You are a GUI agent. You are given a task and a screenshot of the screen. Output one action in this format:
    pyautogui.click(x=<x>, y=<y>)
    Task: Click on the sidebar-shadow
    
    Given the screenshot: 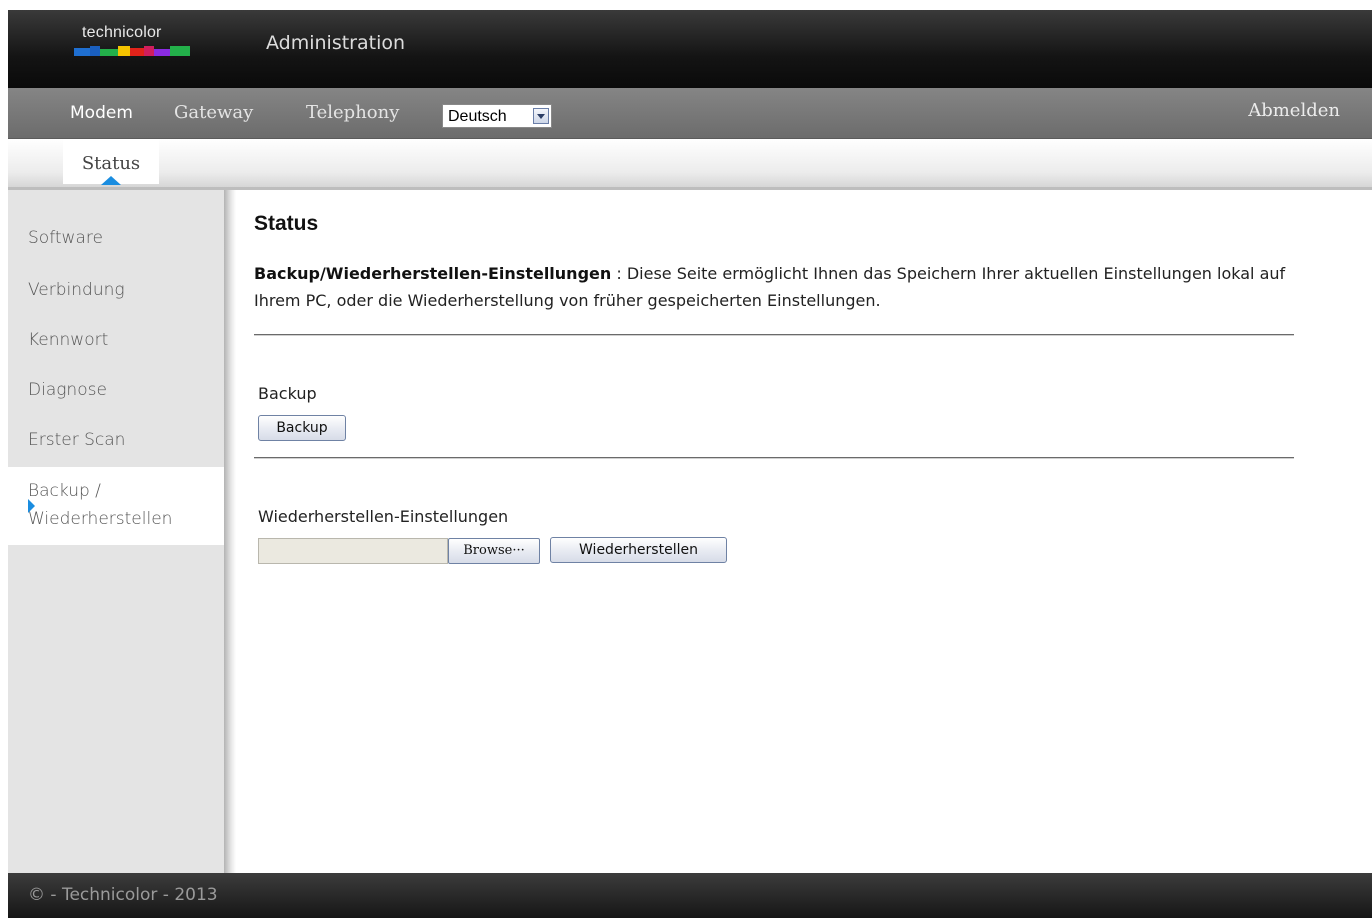 What is the action you would take?
    pyautogui.click(x=230, y=531)
    